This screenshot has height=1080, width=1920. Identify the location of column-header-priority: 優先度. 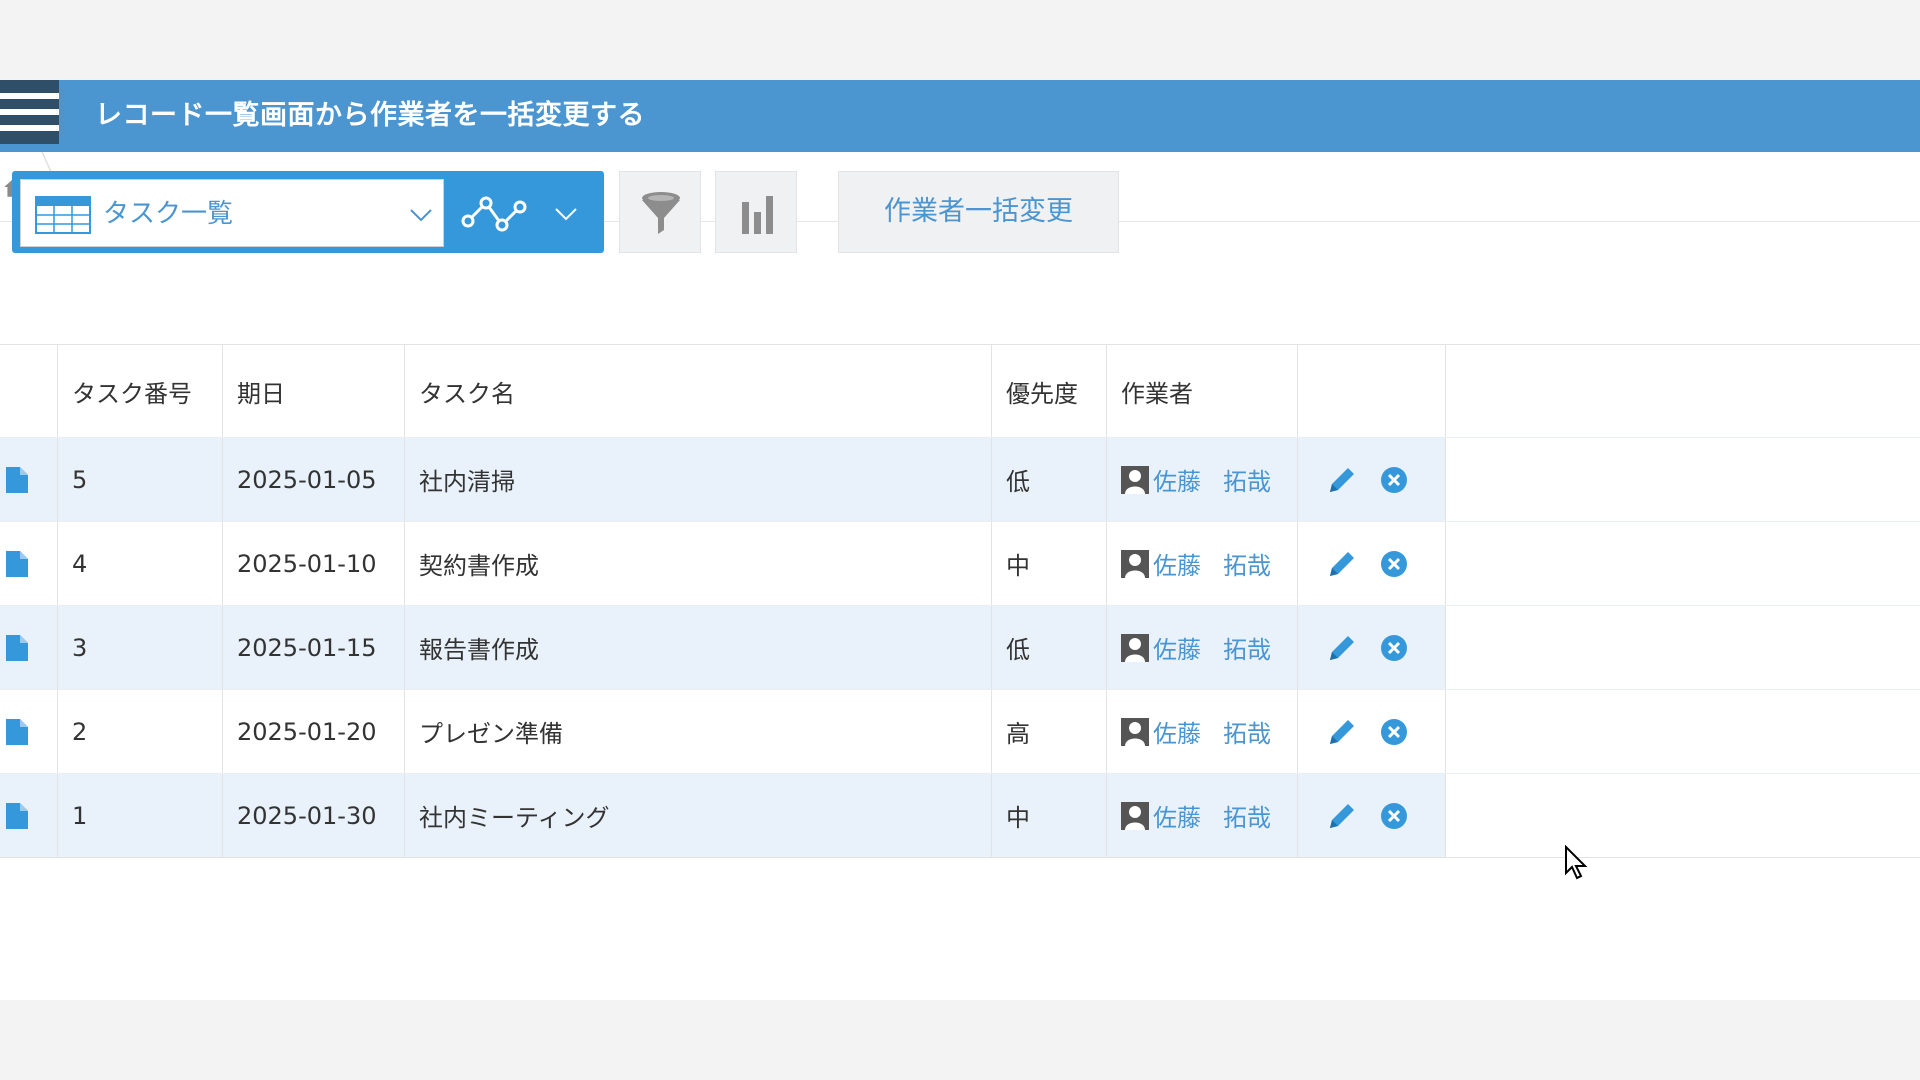
(1049, 391).